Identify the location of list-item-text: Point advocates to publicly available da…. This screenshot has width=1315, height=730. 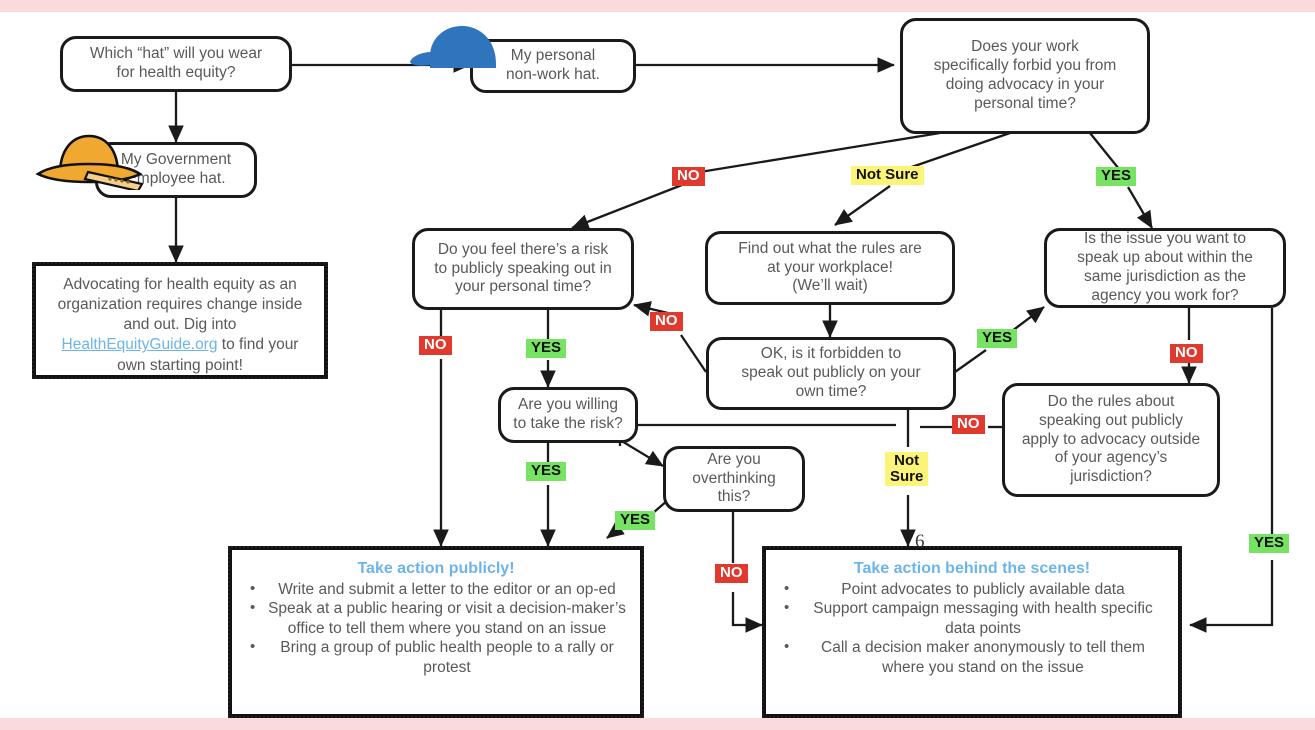
(983, 589).